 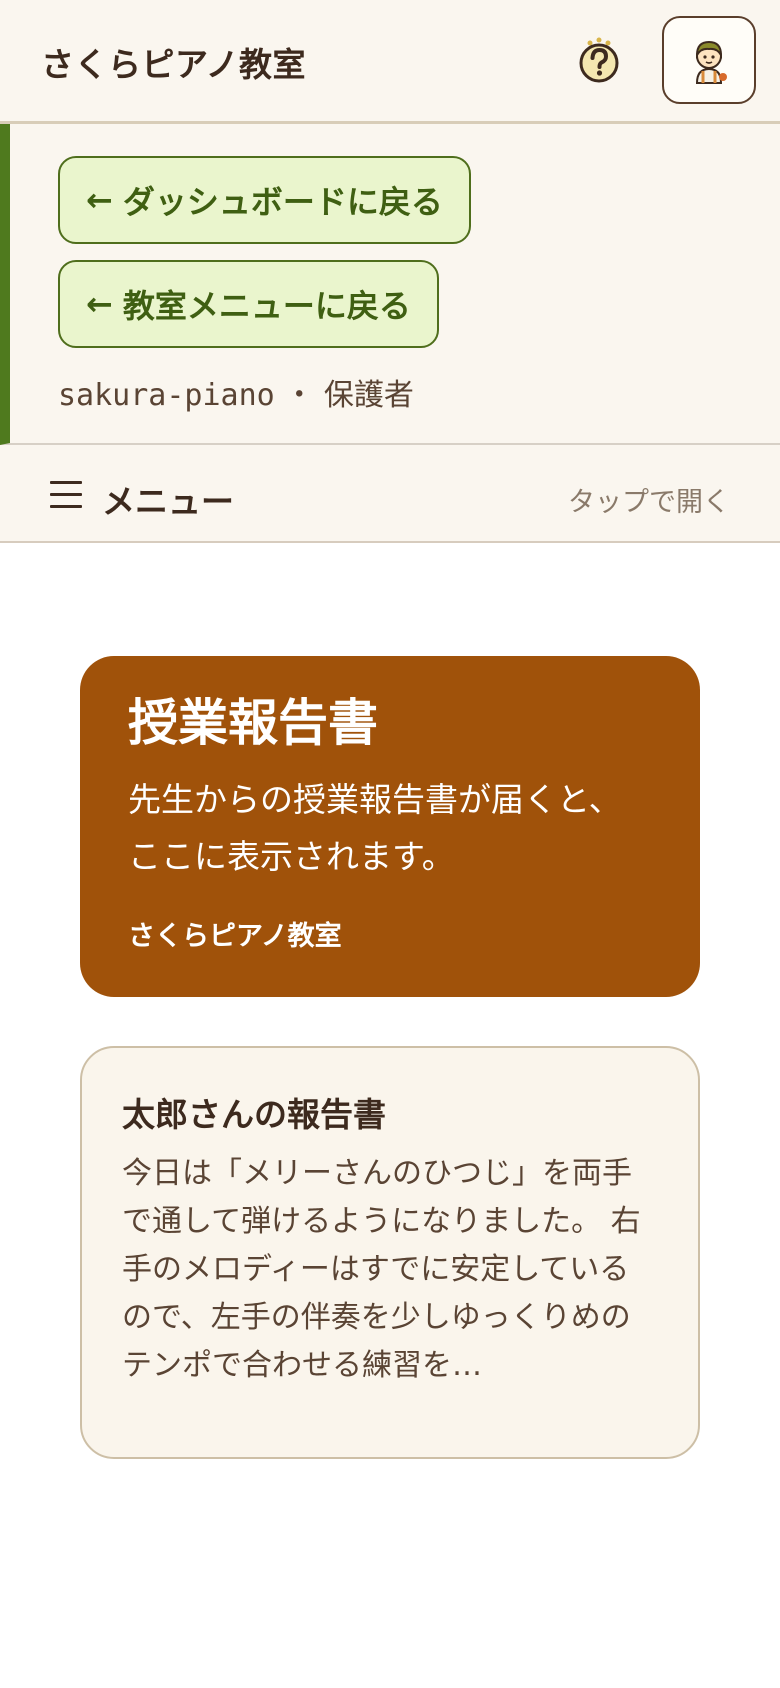 I want to click on hero-description: 先生からの授業報告書が届くと、ここに表示されます。, so click(x=375, y=828).